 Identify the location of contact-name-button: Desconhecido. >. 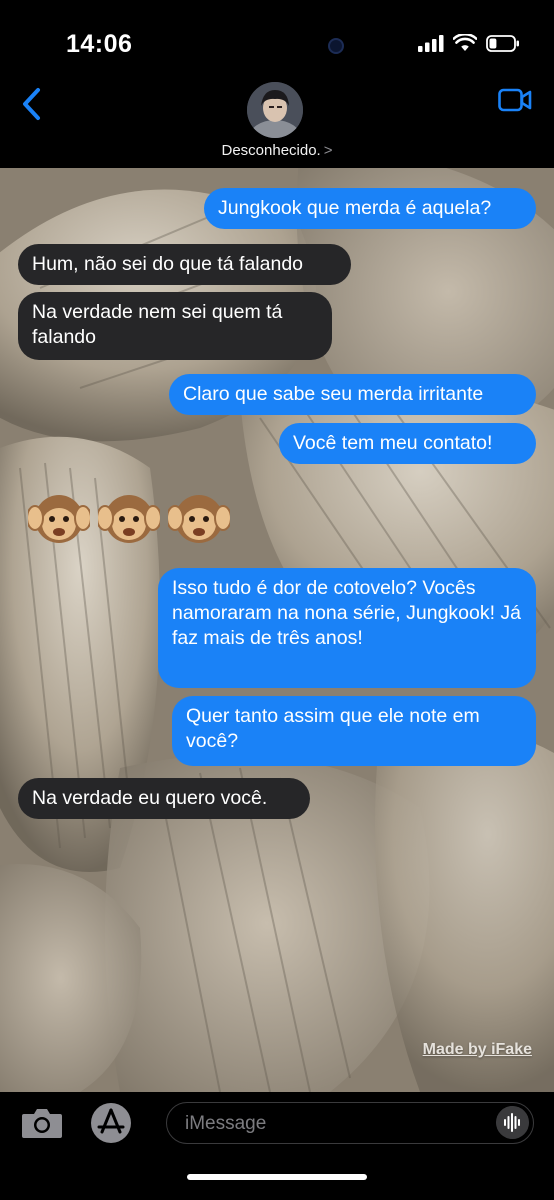
(277, 150).